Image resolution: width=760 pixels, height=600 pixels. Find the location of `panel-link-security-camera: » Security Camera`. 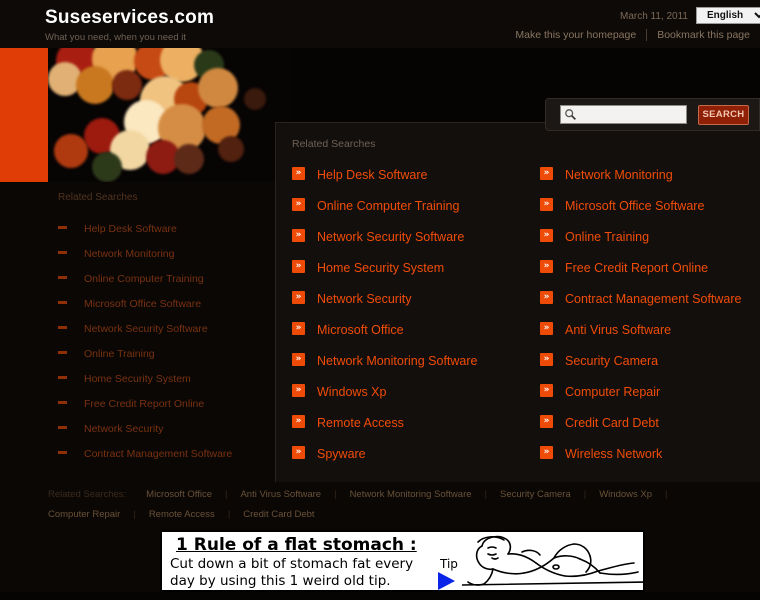

panel-link-security-camera: » Security Camera is located at coordinates (646, 360).